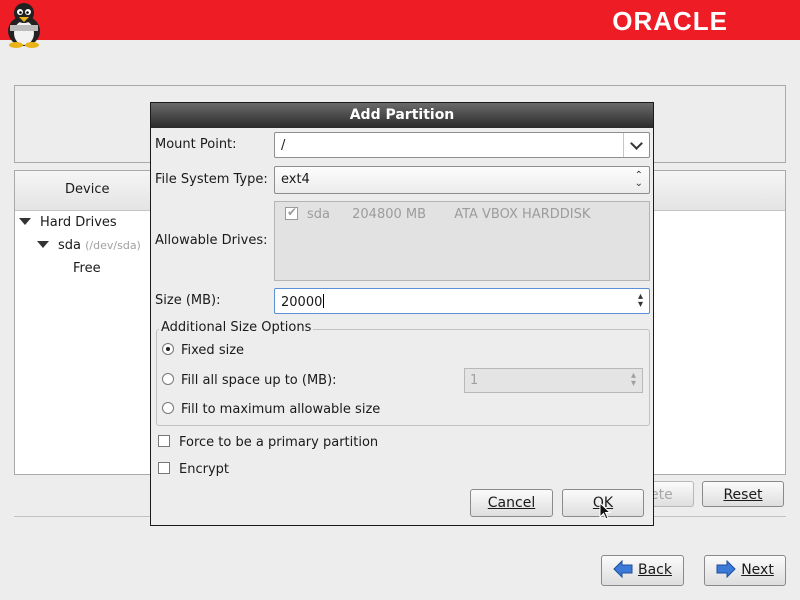  What do you see at coordinates (188, 300) in the screenshot?
I see `size-label: Size (MB):` at bounding box center [188, 300].